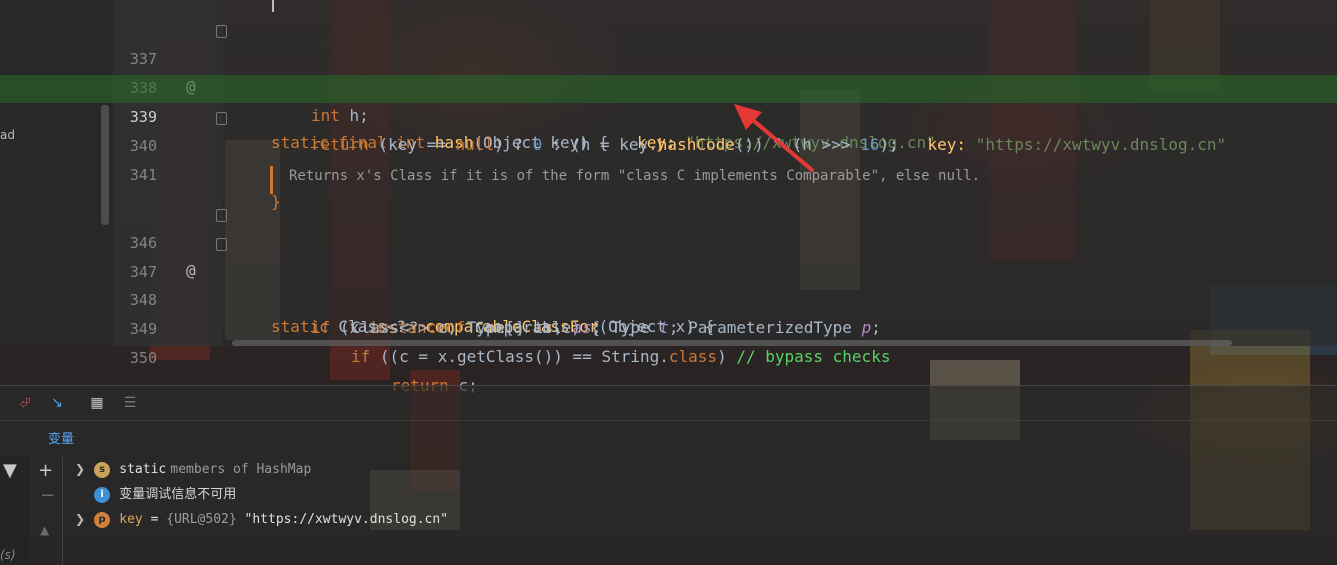 The height and width of the screenshot is (565, 1337). I want to click on info-message: 变量调试信息不可用, so click(178, 494).